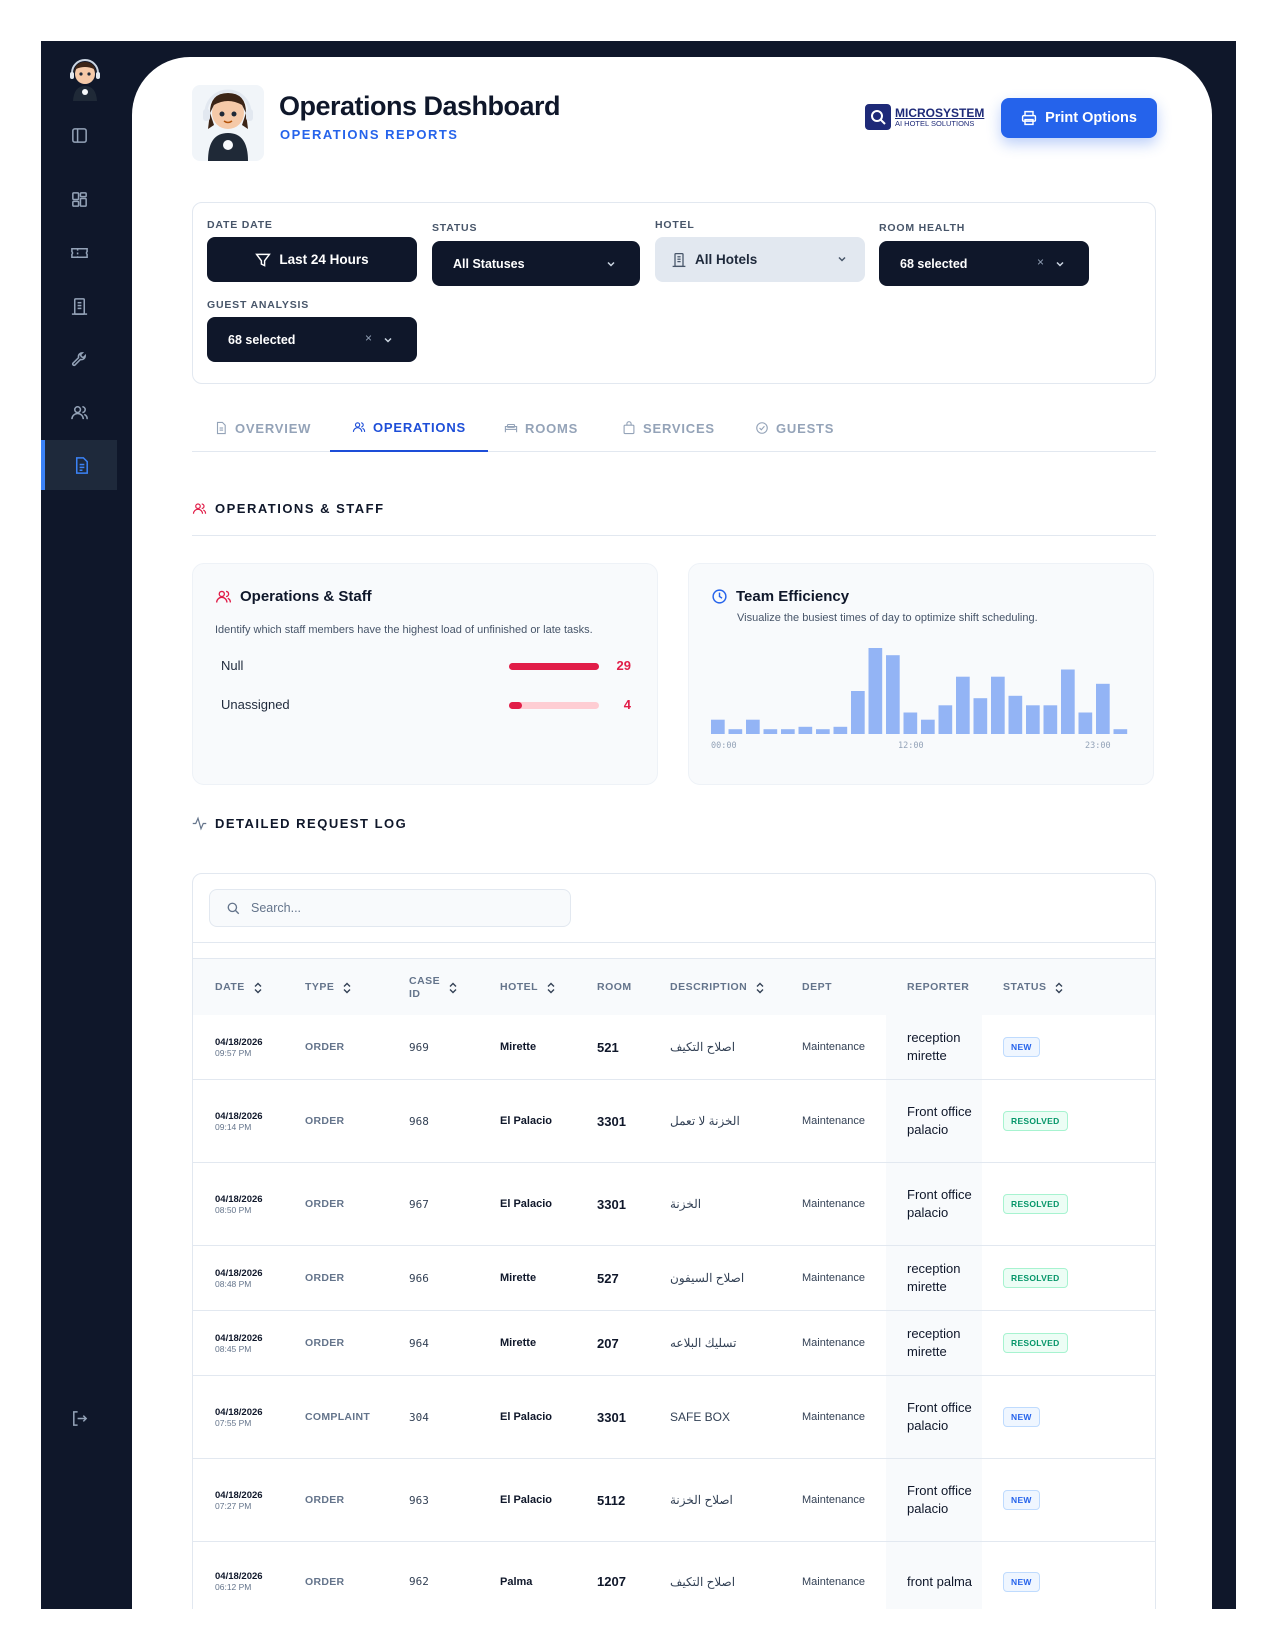 Image resolution: width=1275 pixels, height=1650 pixels. Describe the element at coordinates (85, 80) in the screenshot. I see `user-avatar` at that location.